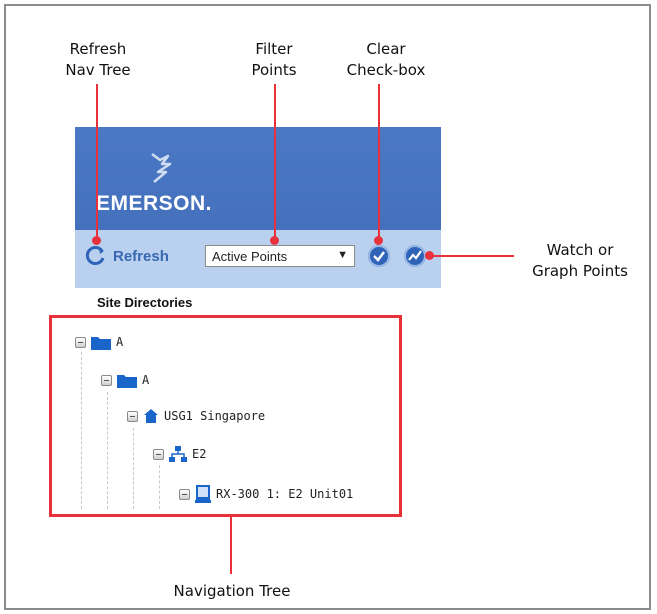 Image resolution: width=657 pixels, height=614 pixels. I want to click on refresh-icon, so click(95, 255).